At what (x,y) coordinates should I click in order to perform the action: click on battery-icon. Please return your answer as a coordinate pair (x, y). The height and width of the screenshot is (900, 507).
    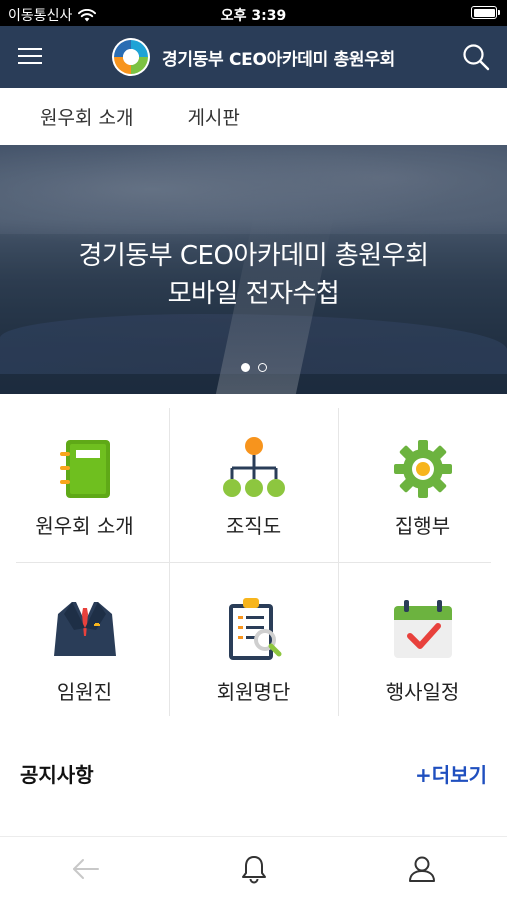
    Looking at the image, I should click on (485, 12).